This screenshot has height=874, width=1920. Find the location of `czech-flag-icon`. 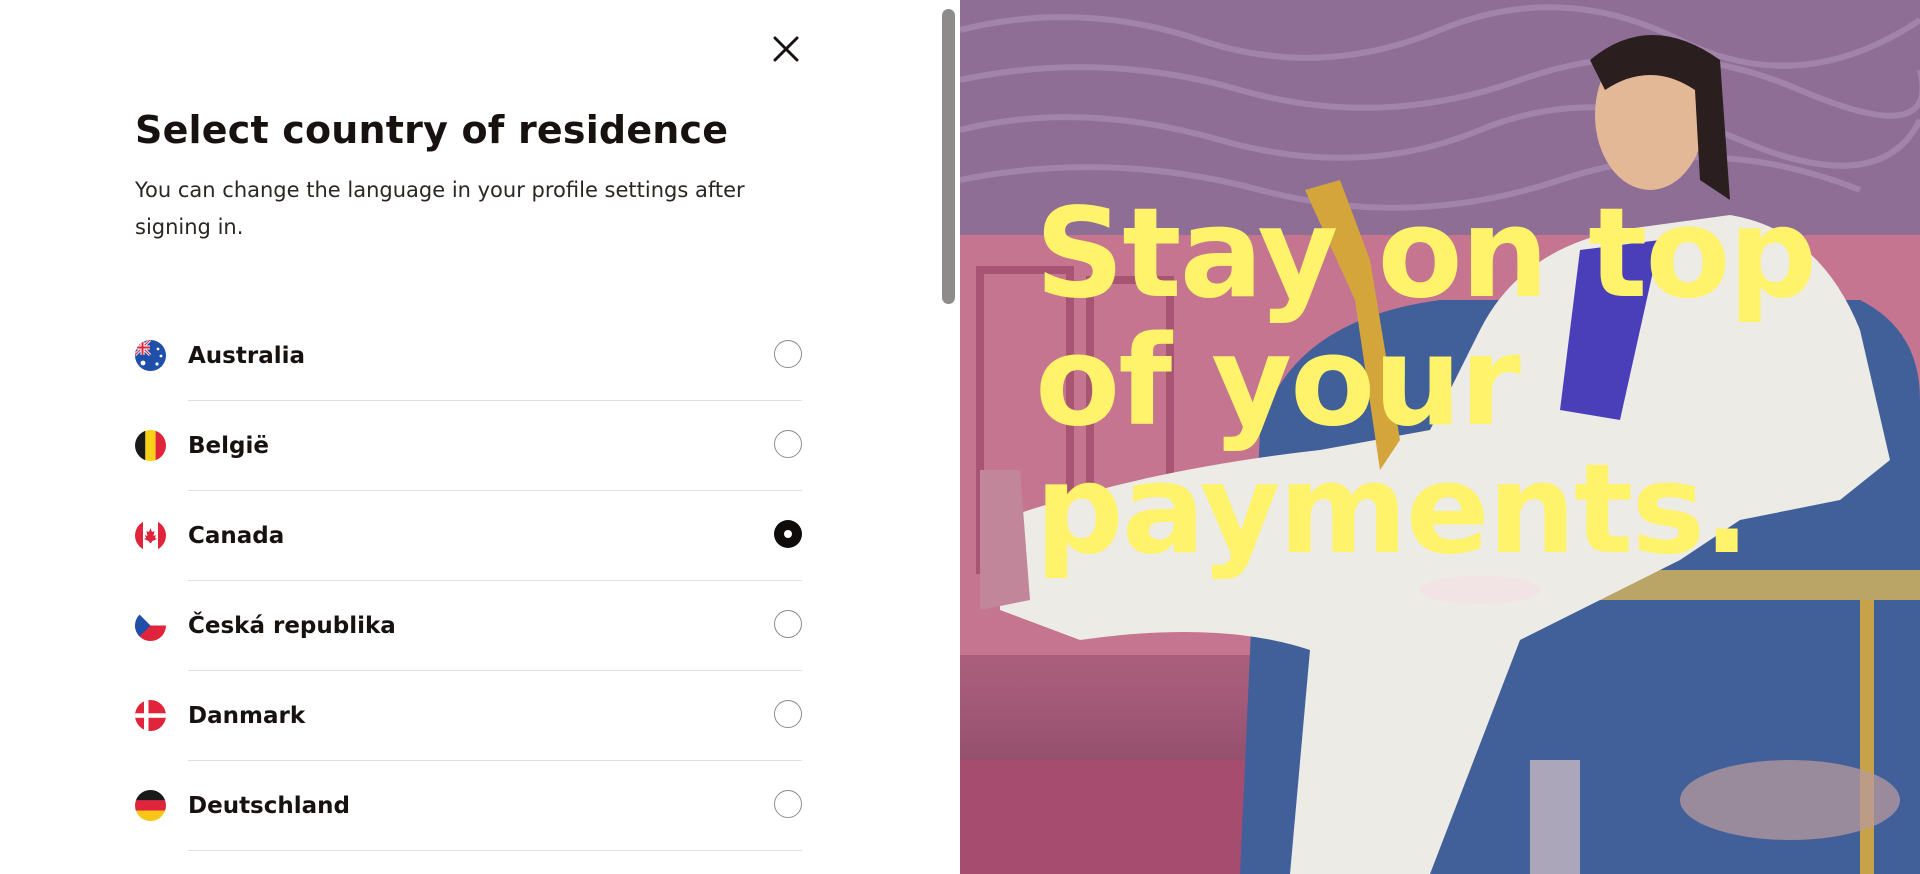

czech-flag-icon is located at coordinates (150, 625).